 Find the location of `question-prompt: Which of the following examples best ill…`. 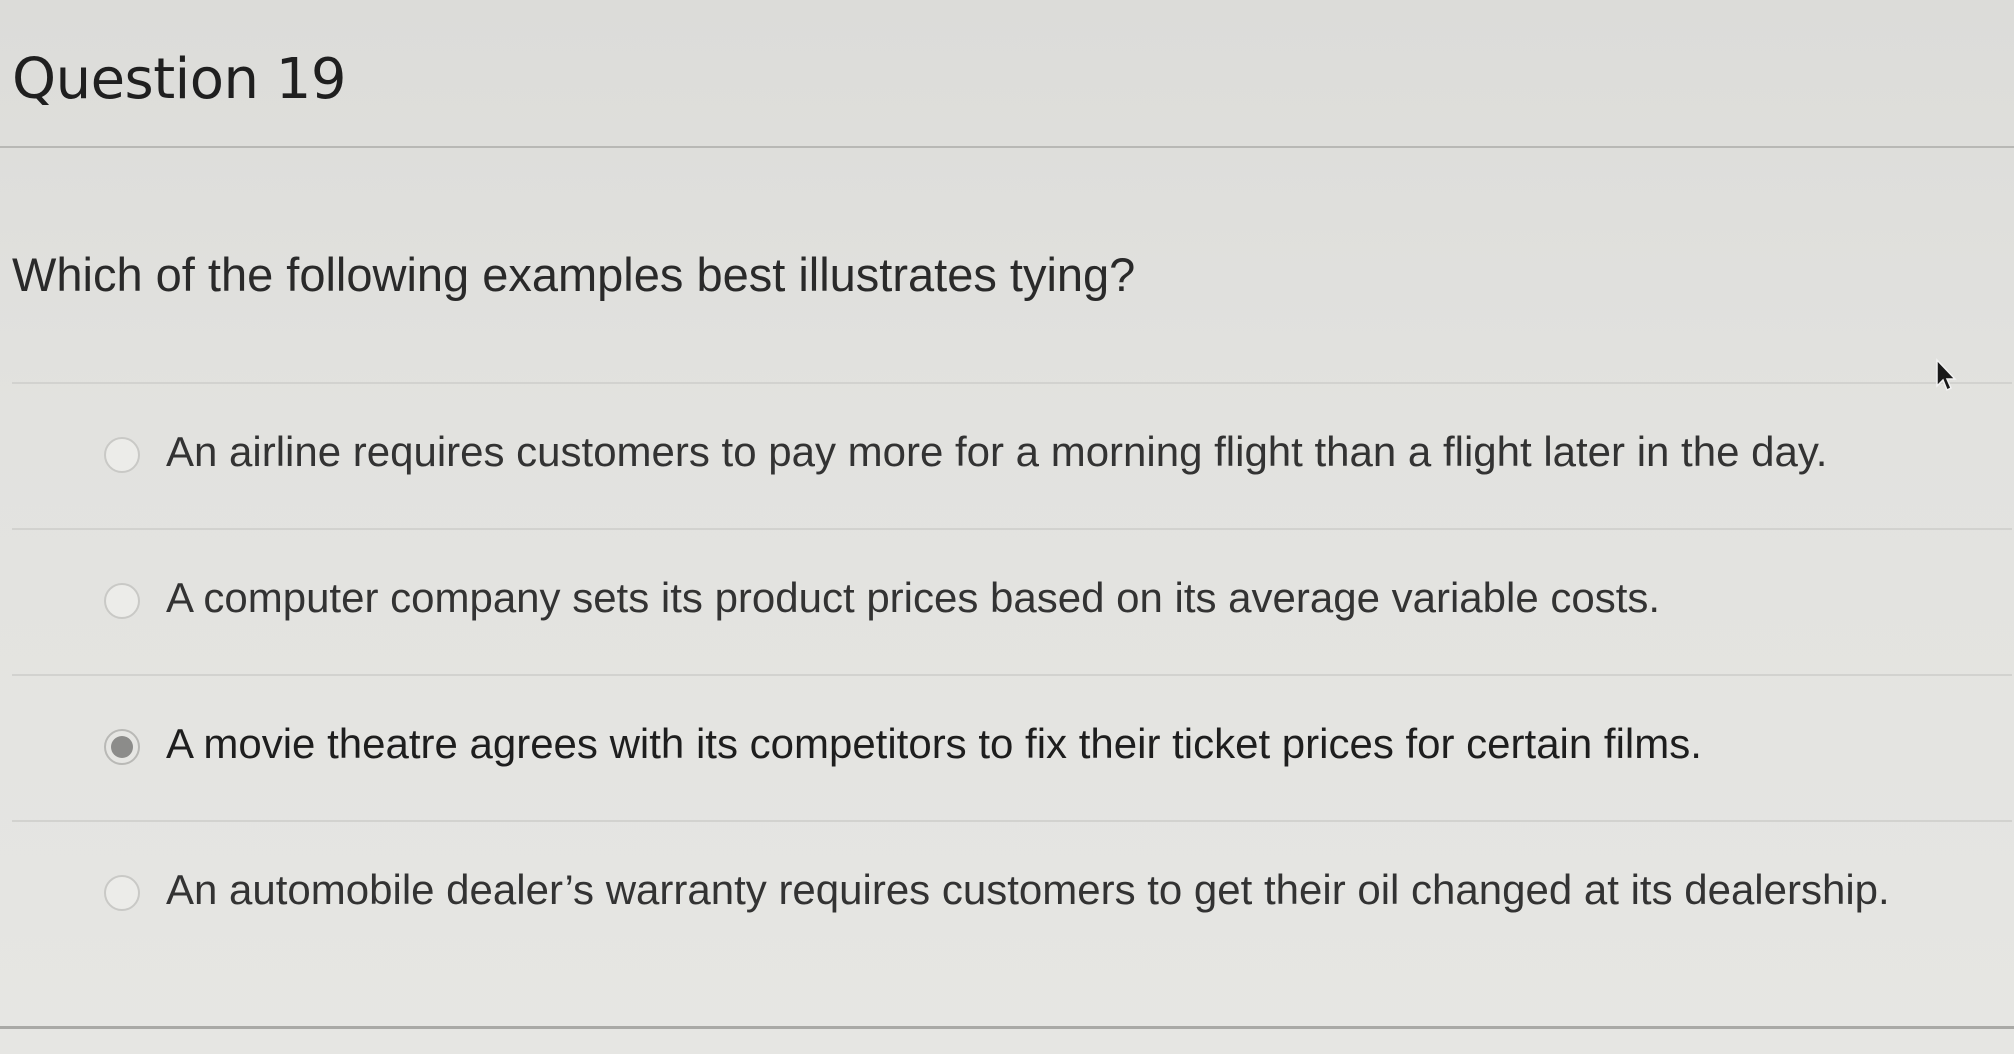

question-prompt: Which of the following examples best ill… is located at coordinates (574, 274).